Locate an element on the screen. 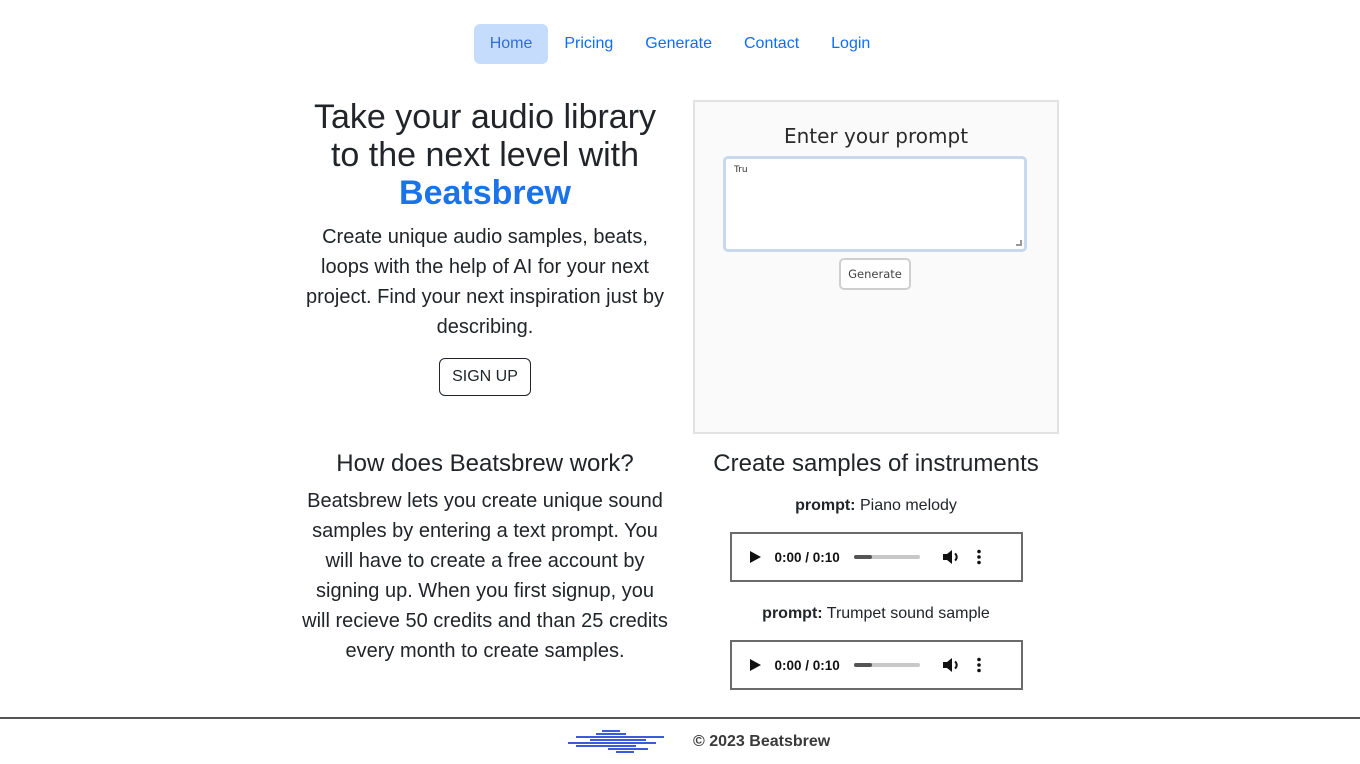 The width and height of the screenshot is (1360, 764). prompt-input is located at coordinates (875, 204).